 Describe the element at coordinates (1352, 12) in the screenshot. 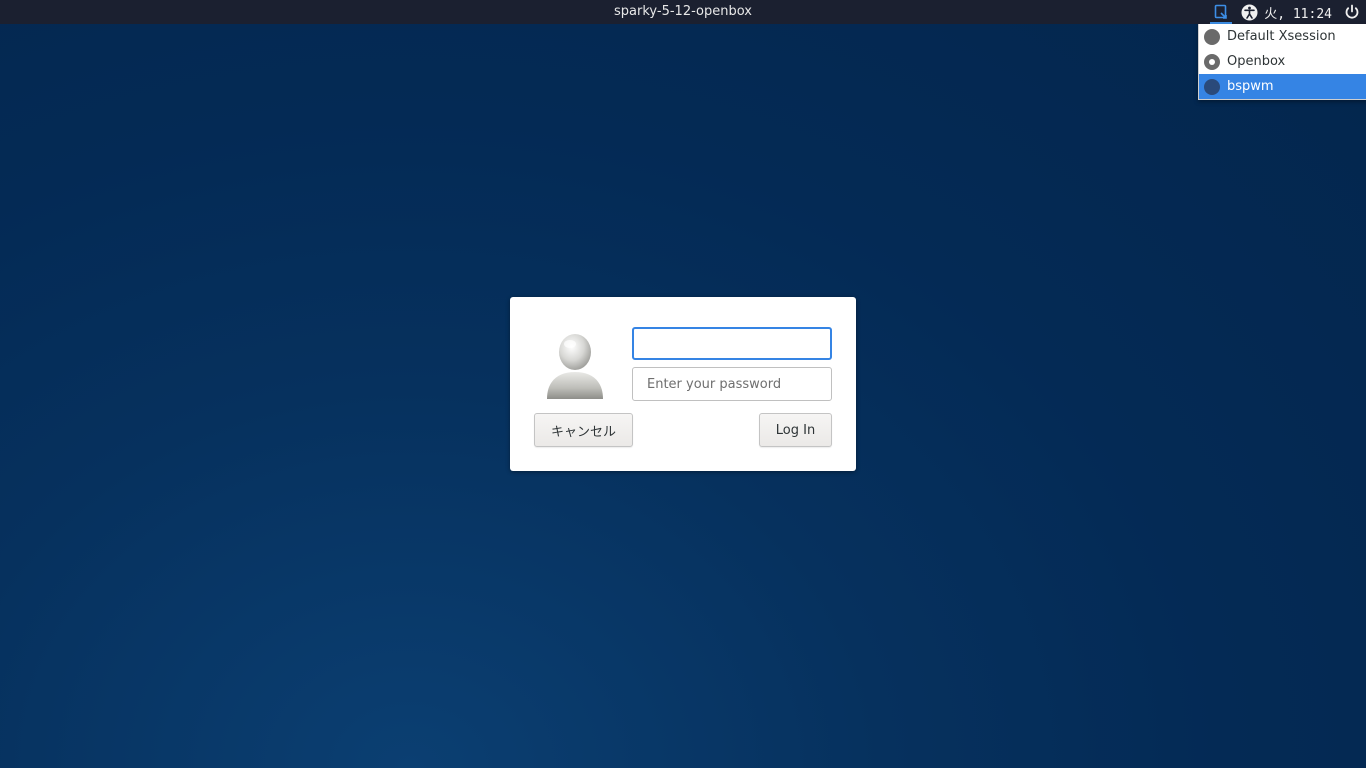

I see `power-icon` at that location.